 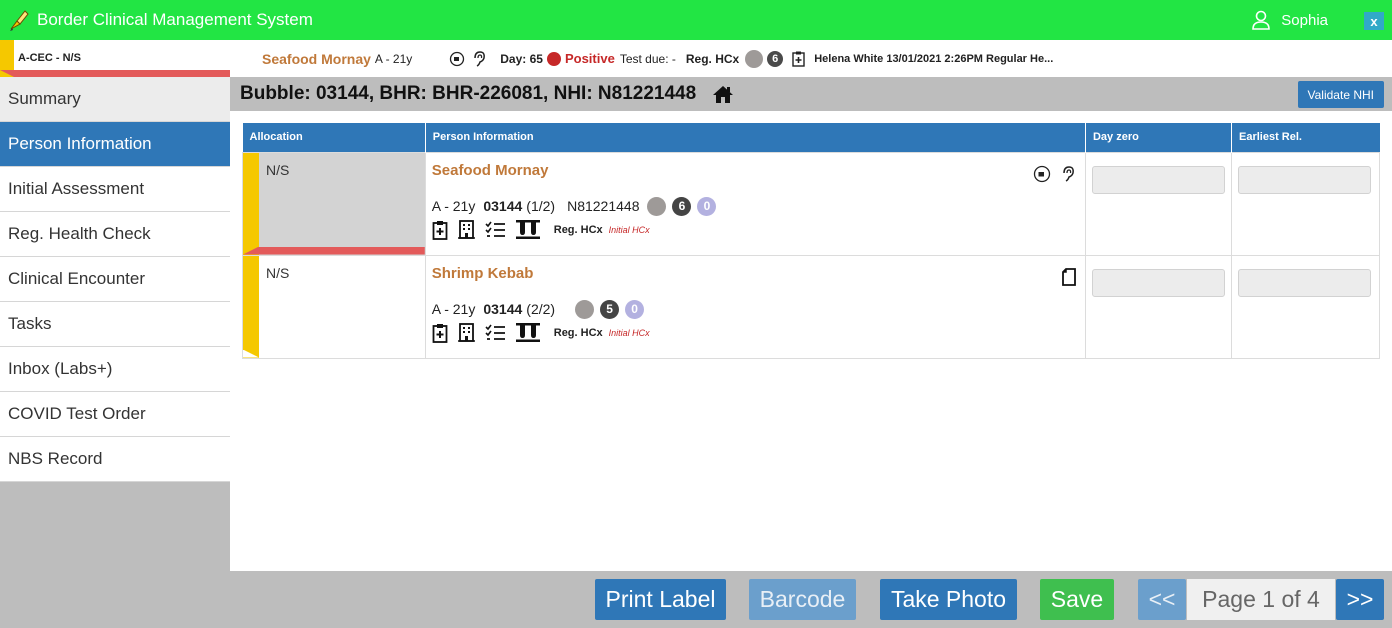 What do you see at coordinates (948, 599) in the screenshot?
I see `take-photo-button: Take Photo` at bounding box center [948, 599].